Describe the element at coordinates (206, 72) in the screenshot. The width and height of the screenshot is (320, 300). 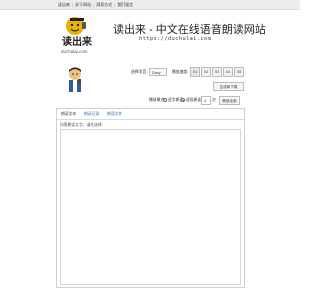
I see `speed-x2-button: X2` at that location.